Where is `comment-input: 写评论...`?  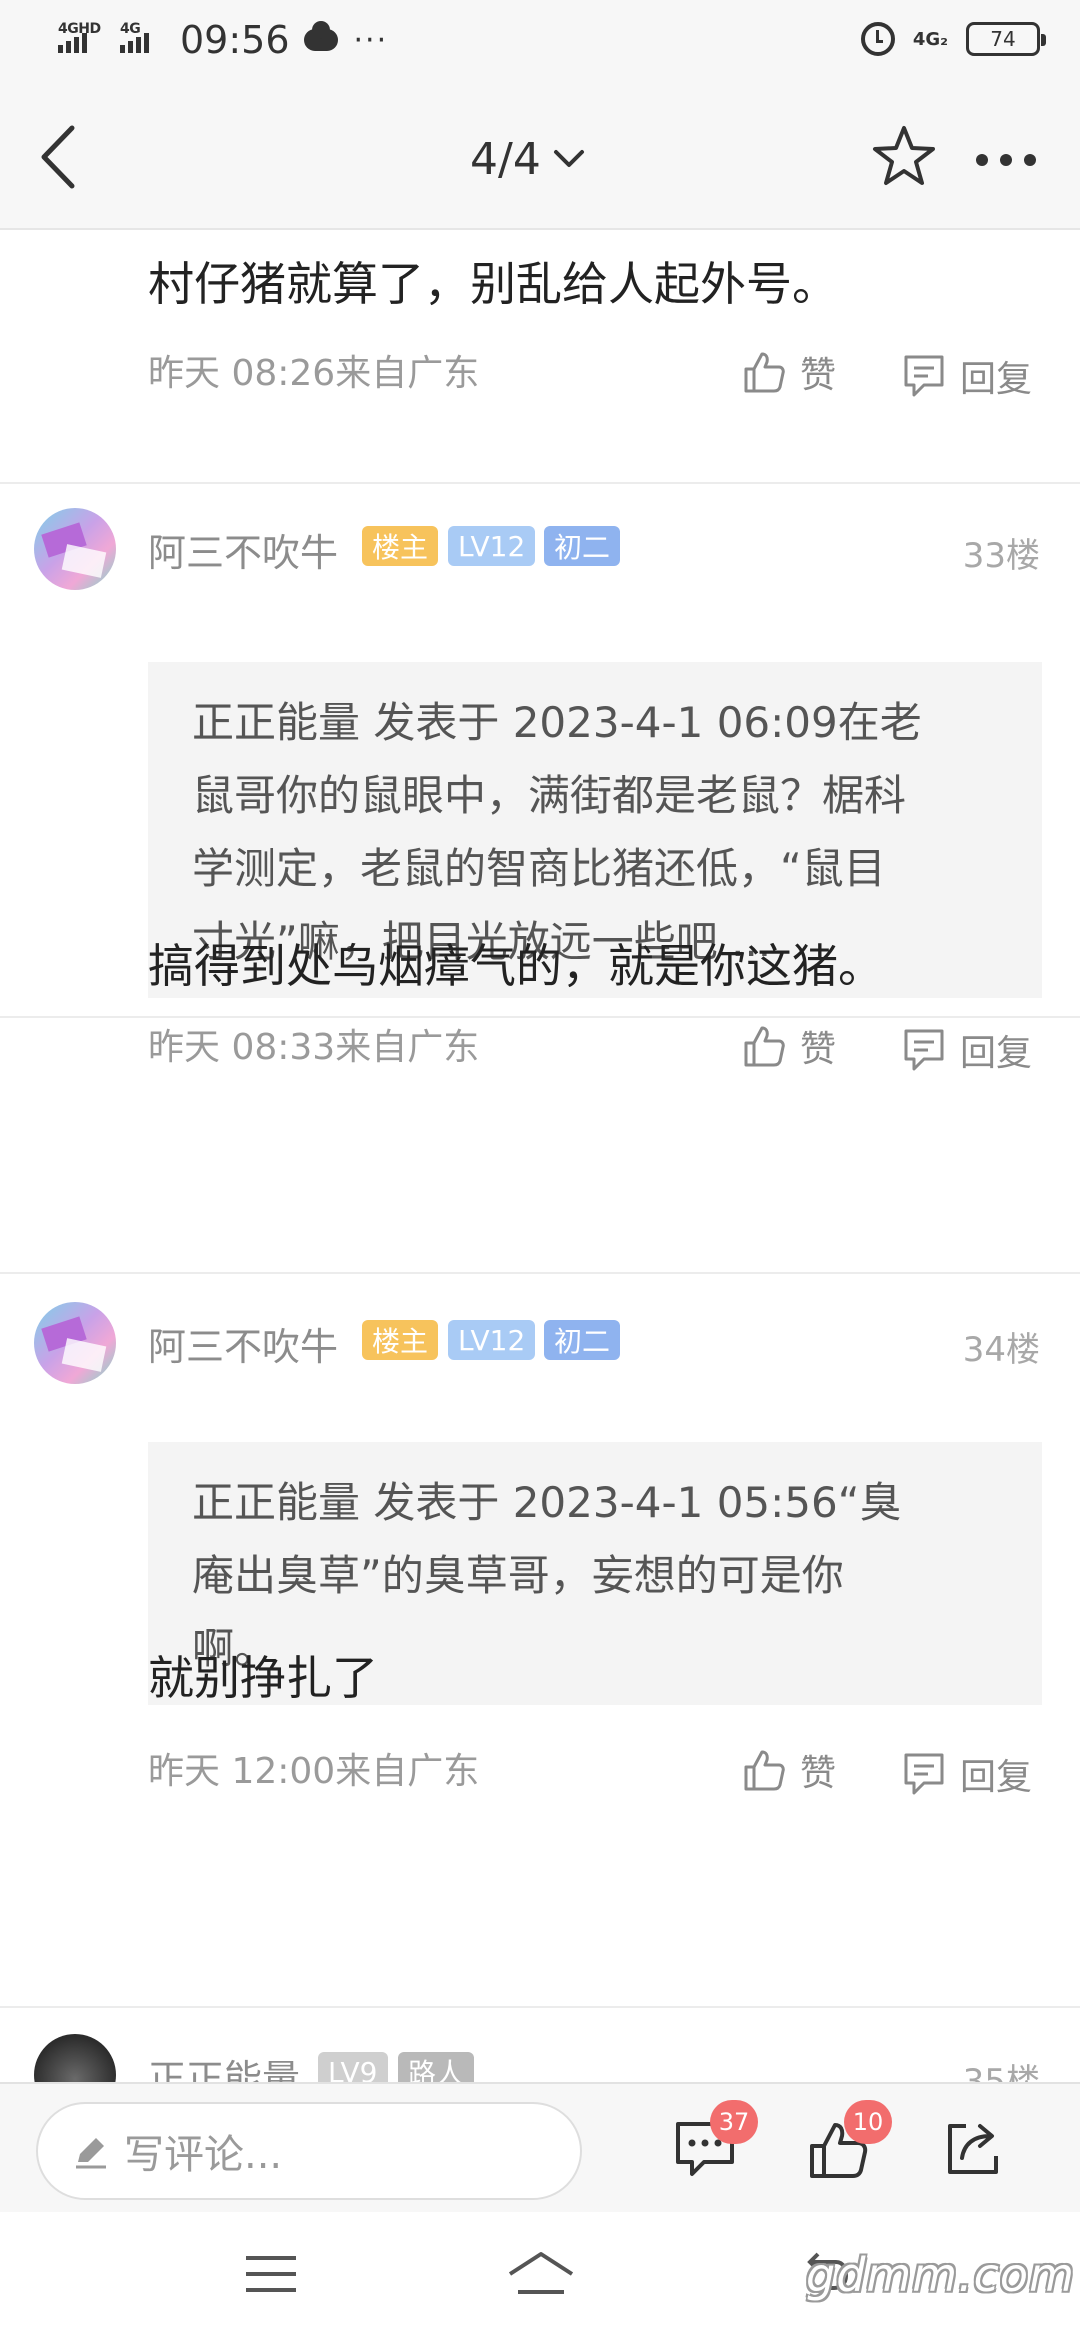
comment-input: 写评论... is located at coordinates (309, 2151).